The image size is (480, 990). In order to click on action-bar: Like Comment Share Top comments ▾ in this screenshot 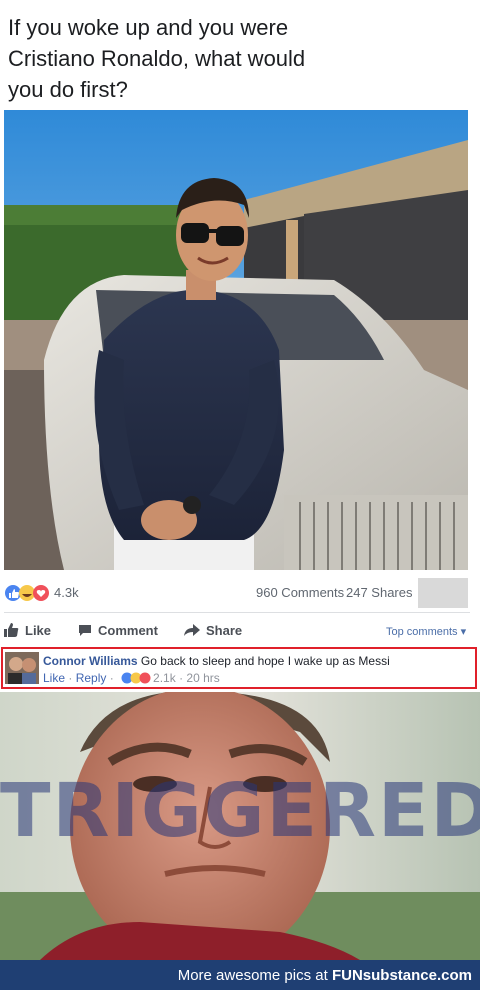, I will do `click(240, 630)`.